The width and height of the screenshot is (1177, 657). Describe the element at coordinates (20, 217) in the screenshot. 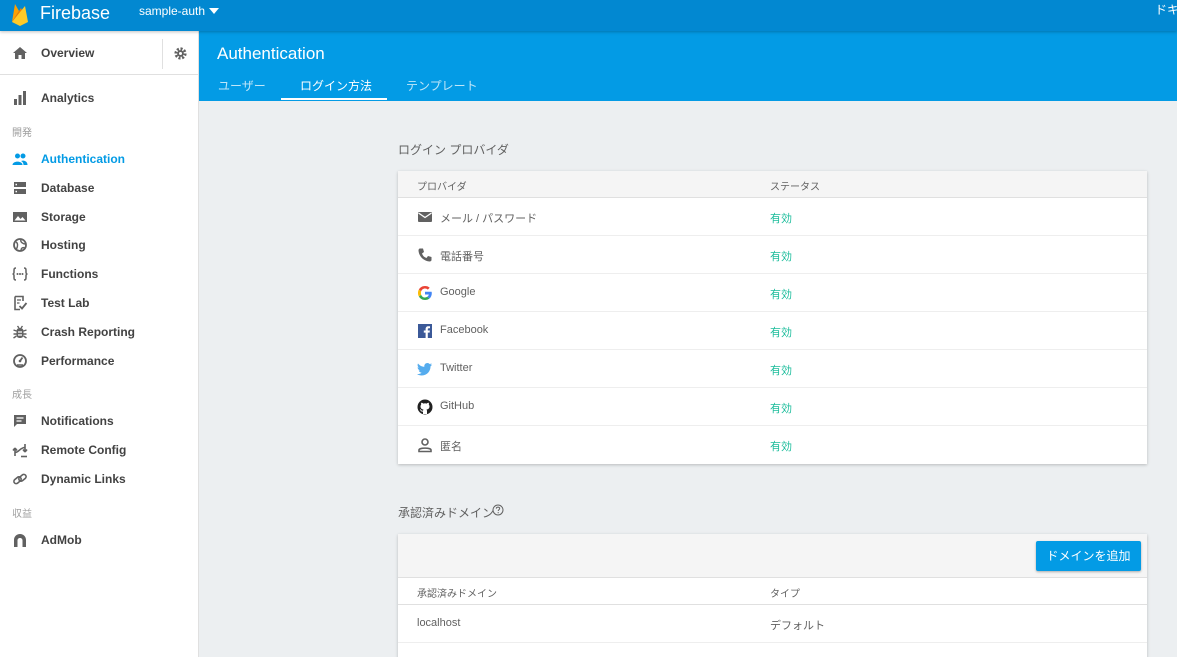

I see `image-icon` at that location.